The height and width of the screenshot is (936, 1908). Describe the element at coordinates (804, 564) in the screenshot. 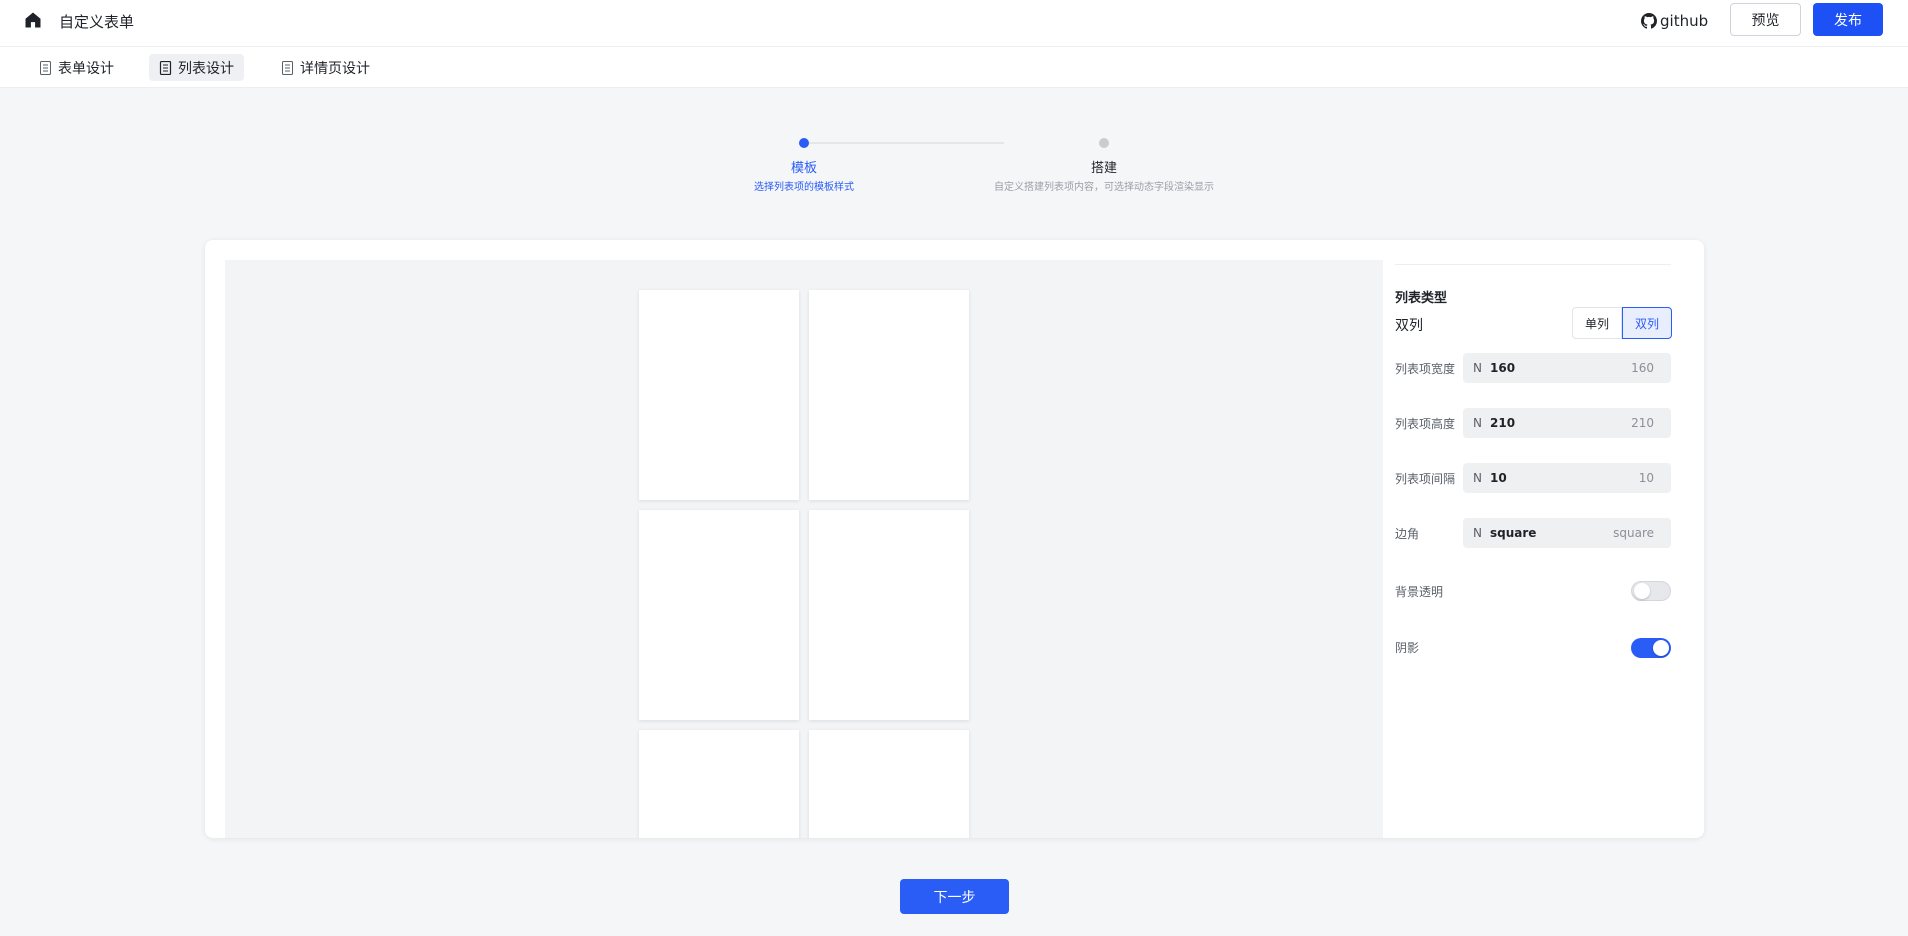

I see `list-grid` at that location.